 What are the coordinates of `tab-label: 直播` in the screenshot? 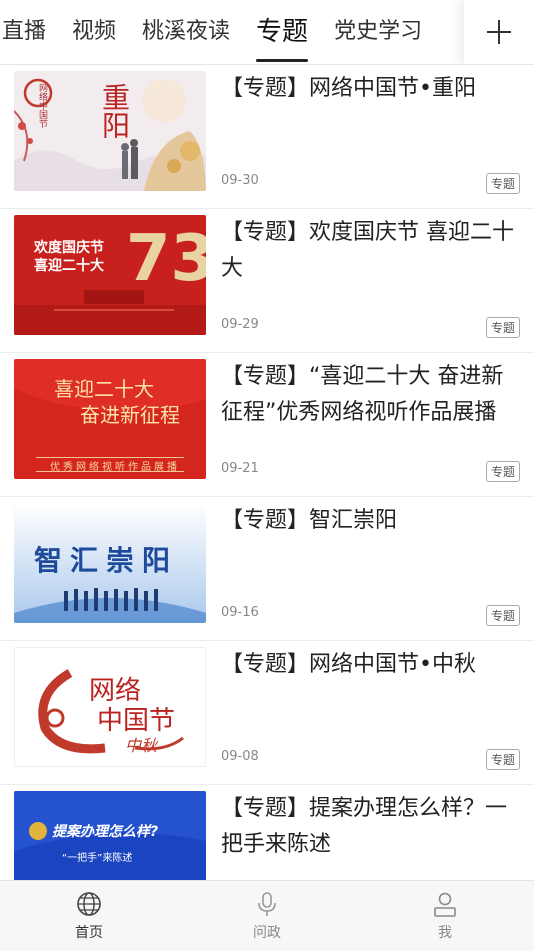 It's located at (24, 31).